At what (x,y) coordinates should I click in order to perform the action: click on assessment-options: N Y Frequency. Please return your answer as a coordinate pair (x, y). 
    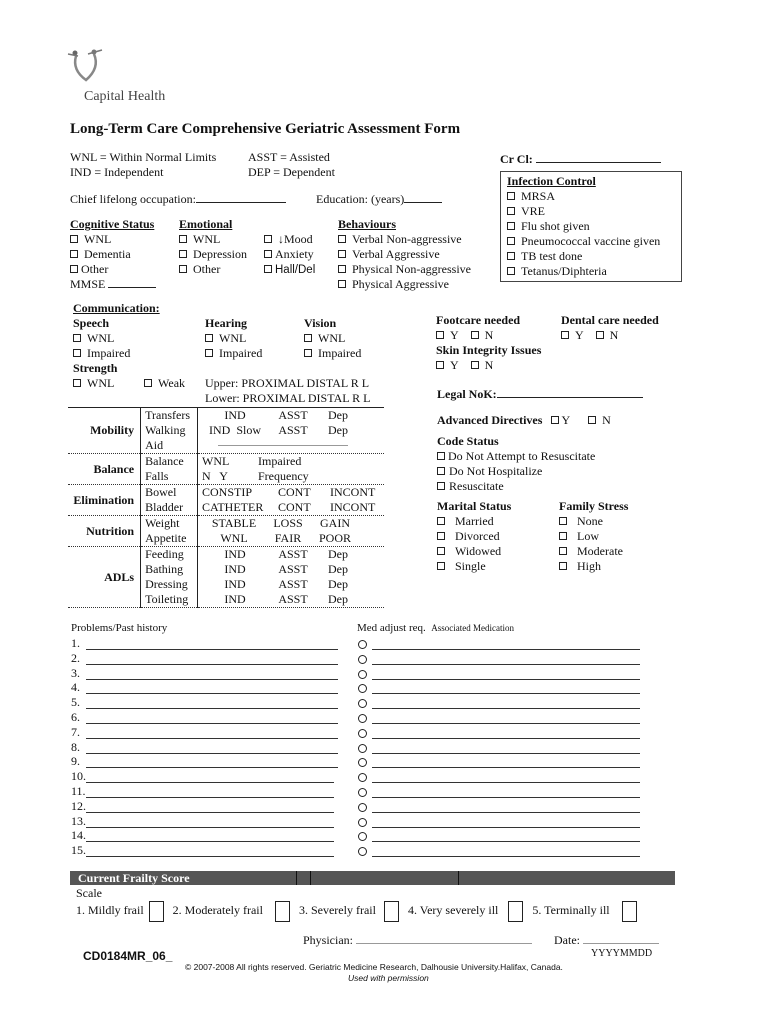
    Looking at the image, I should click on (291, 477).